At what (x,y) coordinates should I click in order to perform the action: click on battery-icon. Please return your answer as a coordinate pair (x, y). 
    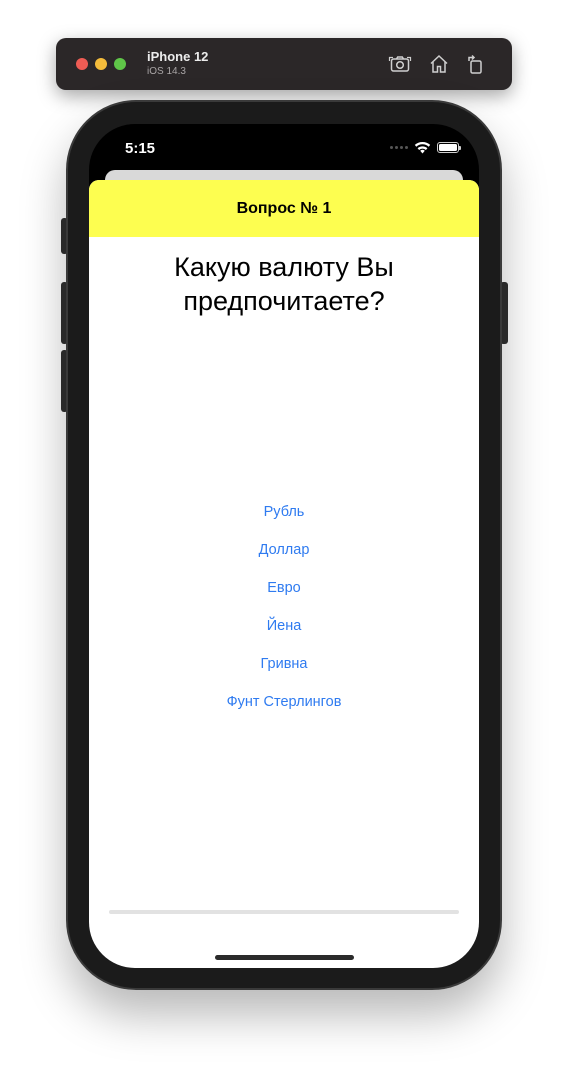
    Looking at the image, I should click on (449, 147).